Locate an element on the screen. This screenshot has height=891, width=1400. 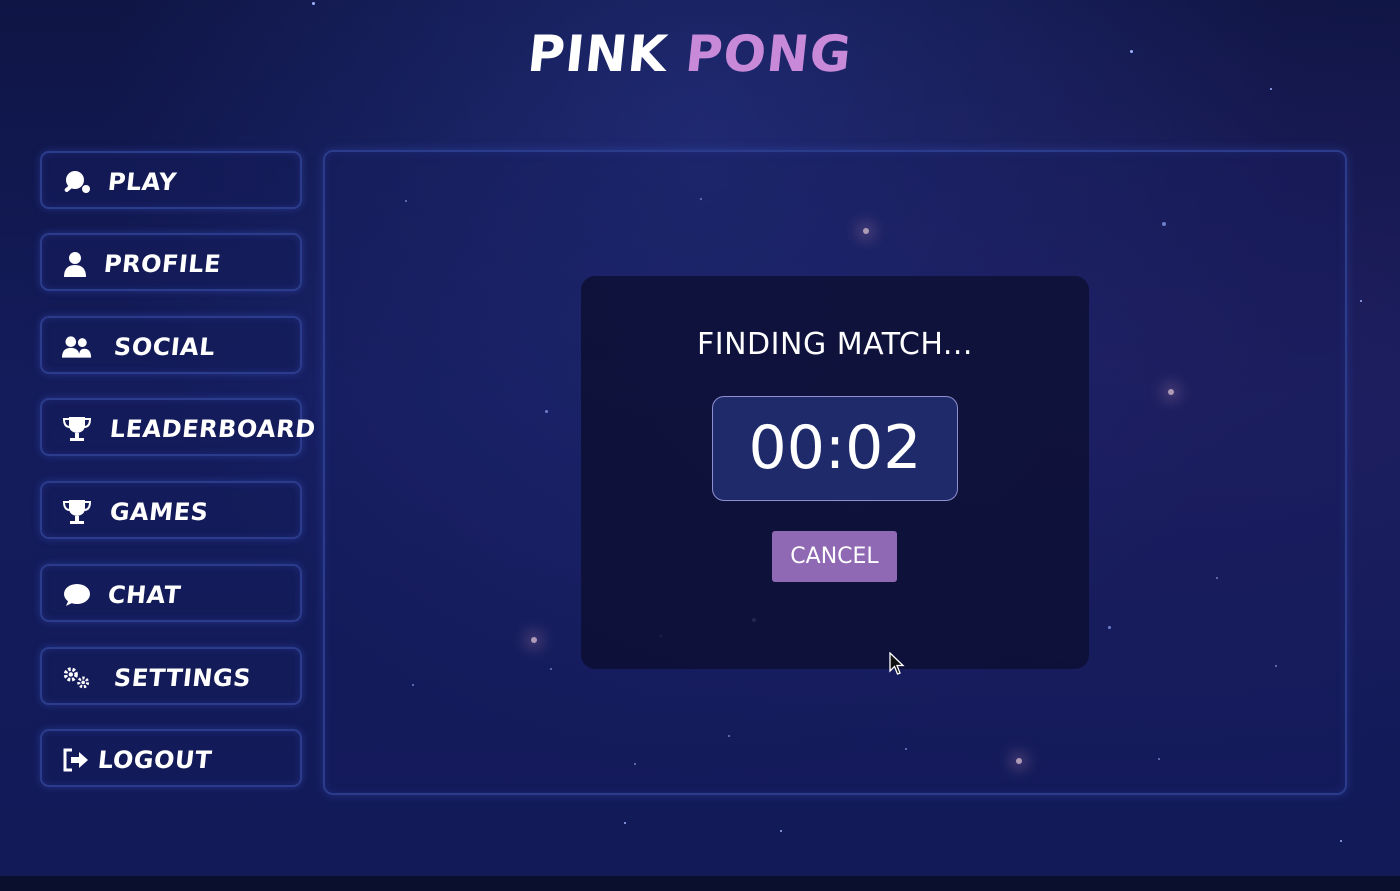
logo-word-pong: PONG is located at coordinates (768, 54).